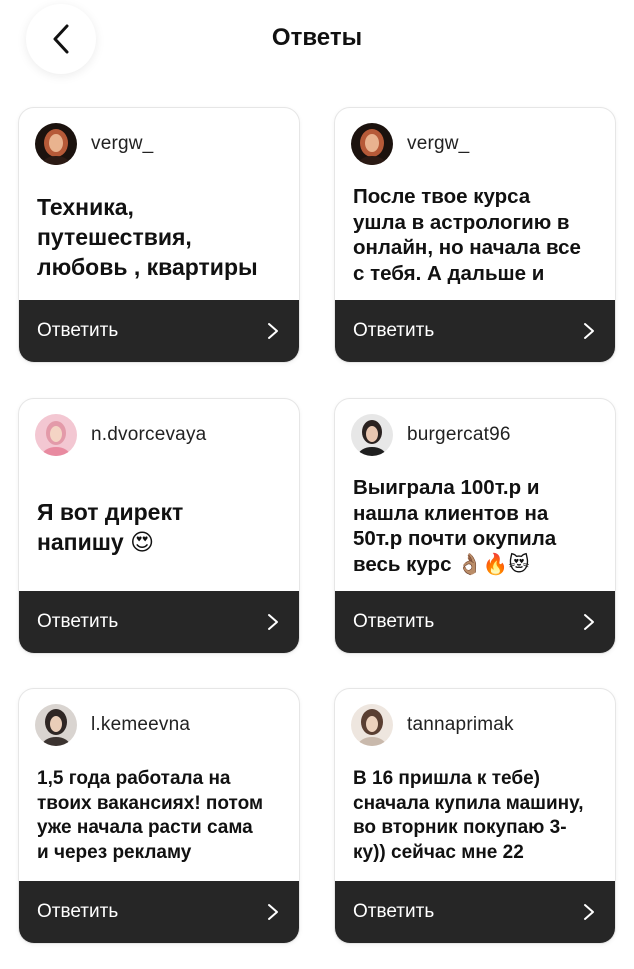 The width and height of the screenshot is (634, 969). Describe the element at coordinates (110, 527) in the screenshot. I see `answer-text: Я вот директ напишу 😍` at that location.